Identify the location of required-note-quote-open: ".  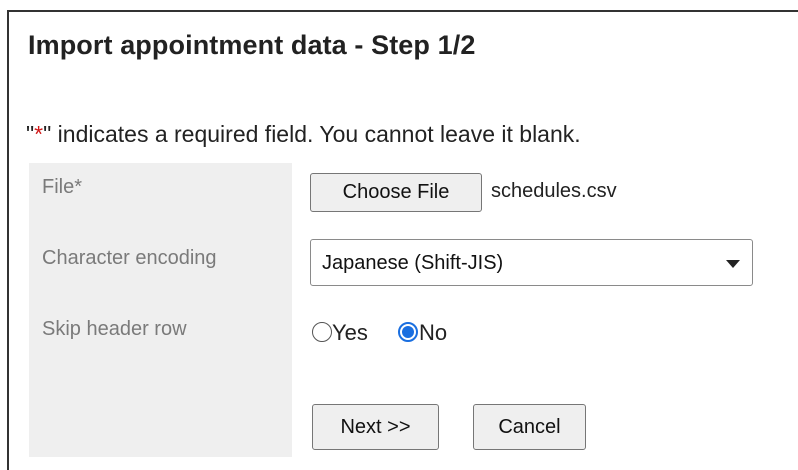
(30, 134).